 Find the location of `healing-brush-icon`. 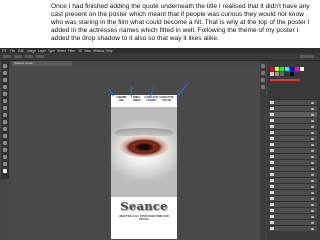

healing-brush-icon is located at coordinates (4, 108).